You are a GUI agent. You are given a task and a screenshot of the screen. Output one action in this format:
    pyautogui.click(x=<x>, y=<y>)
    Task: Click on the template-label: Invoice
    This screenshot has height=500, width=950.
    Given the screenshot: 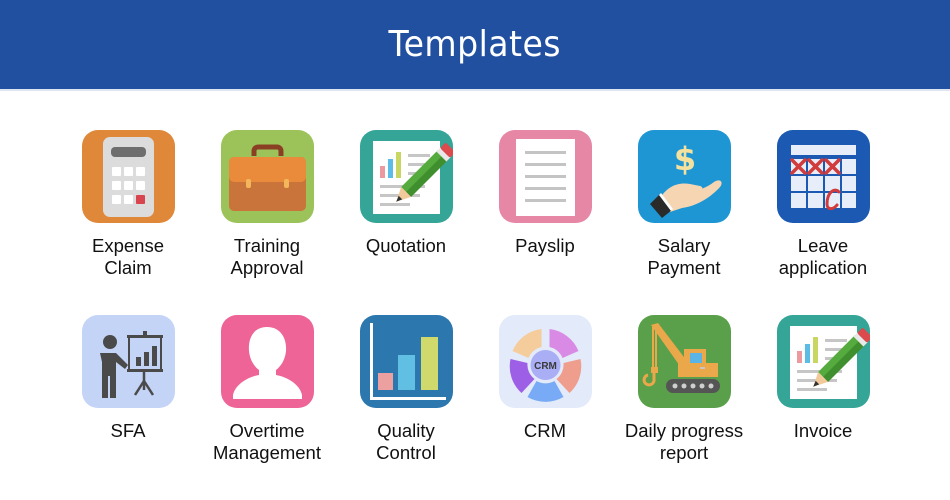 What is the action you would take?
    pyautogui.click(x=823, y=430)
    